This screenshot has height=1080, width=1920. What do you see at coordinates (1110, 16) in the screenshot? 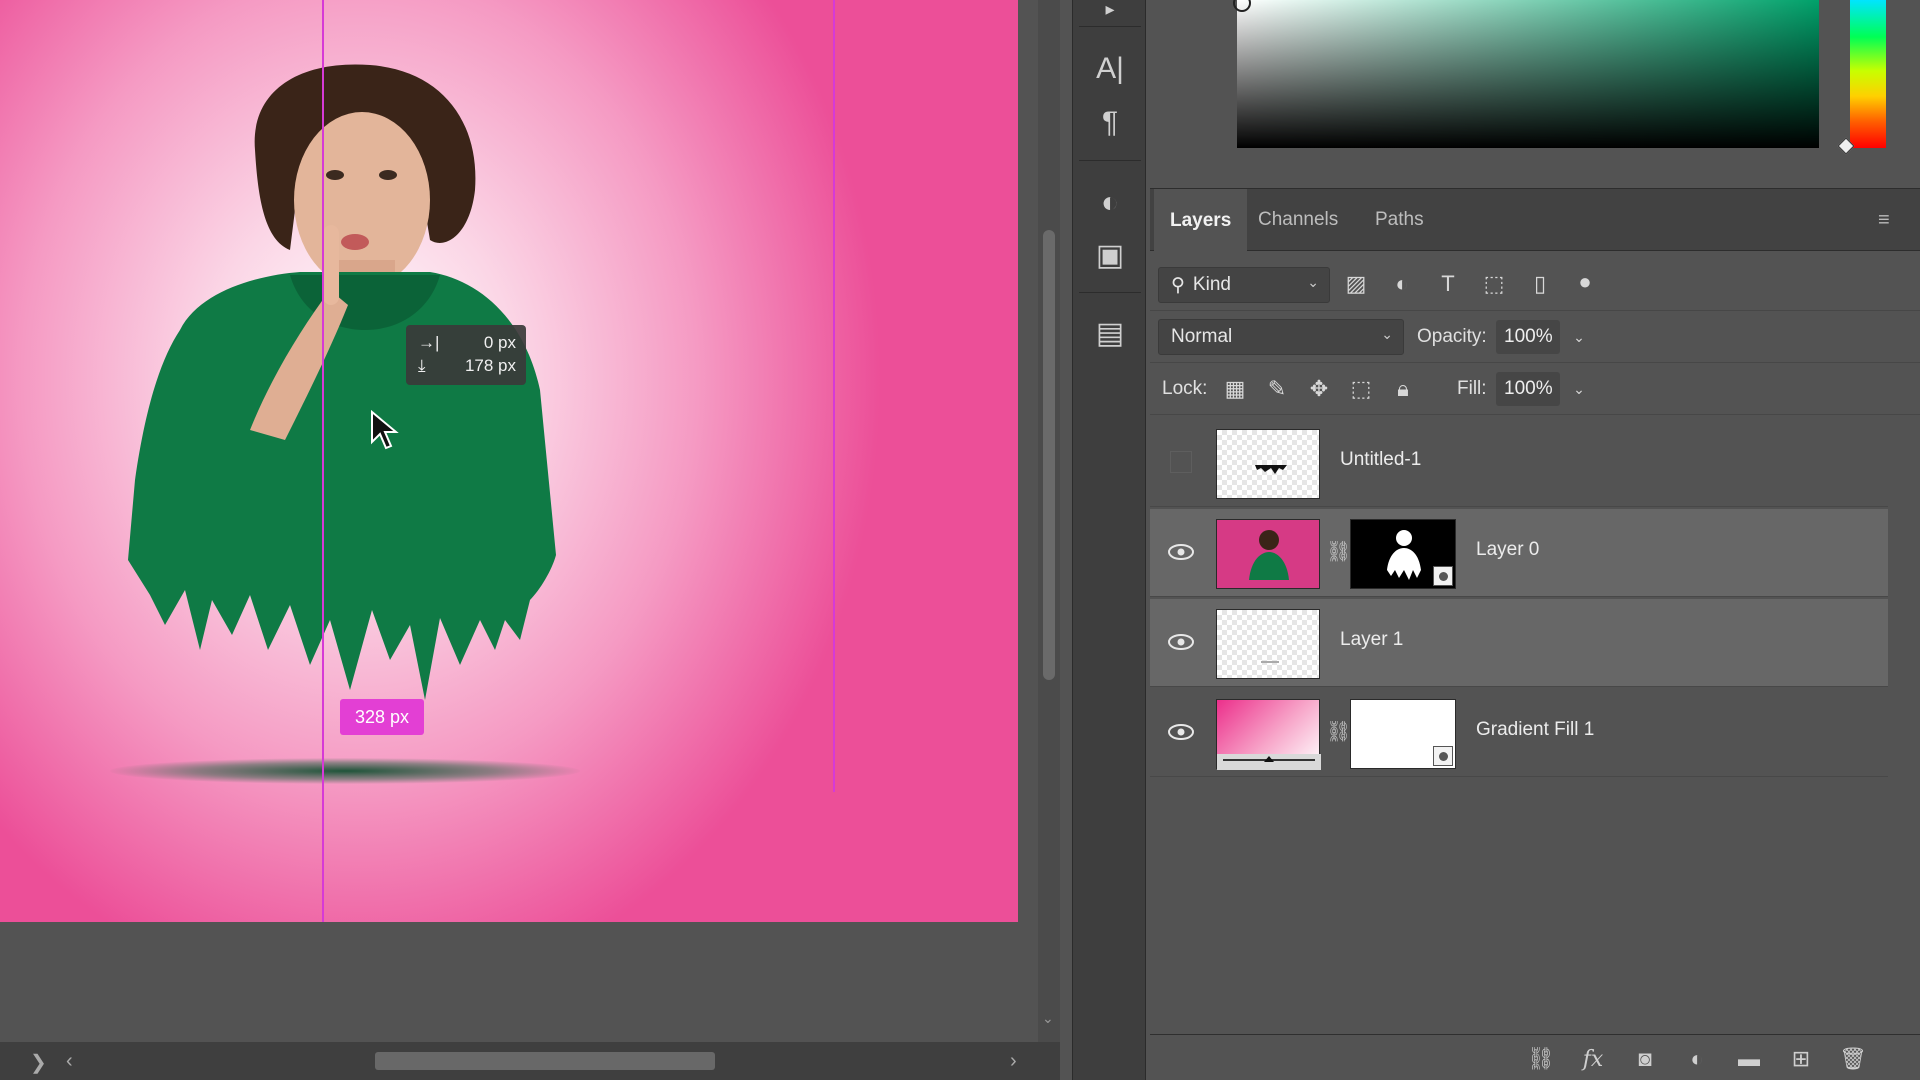
I see `collapse-arrow-icon: ▸` at bounding box center [1110, 16].